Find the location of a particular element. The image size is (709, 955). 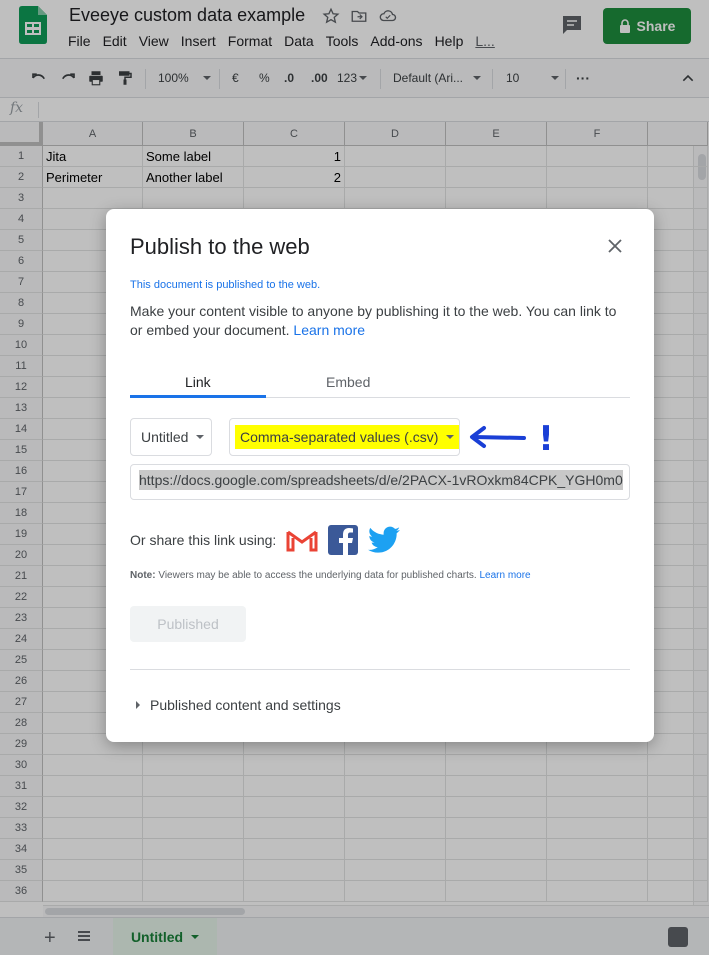

published-settings-expander: Published content and settings is located at coordinates (238, 705).